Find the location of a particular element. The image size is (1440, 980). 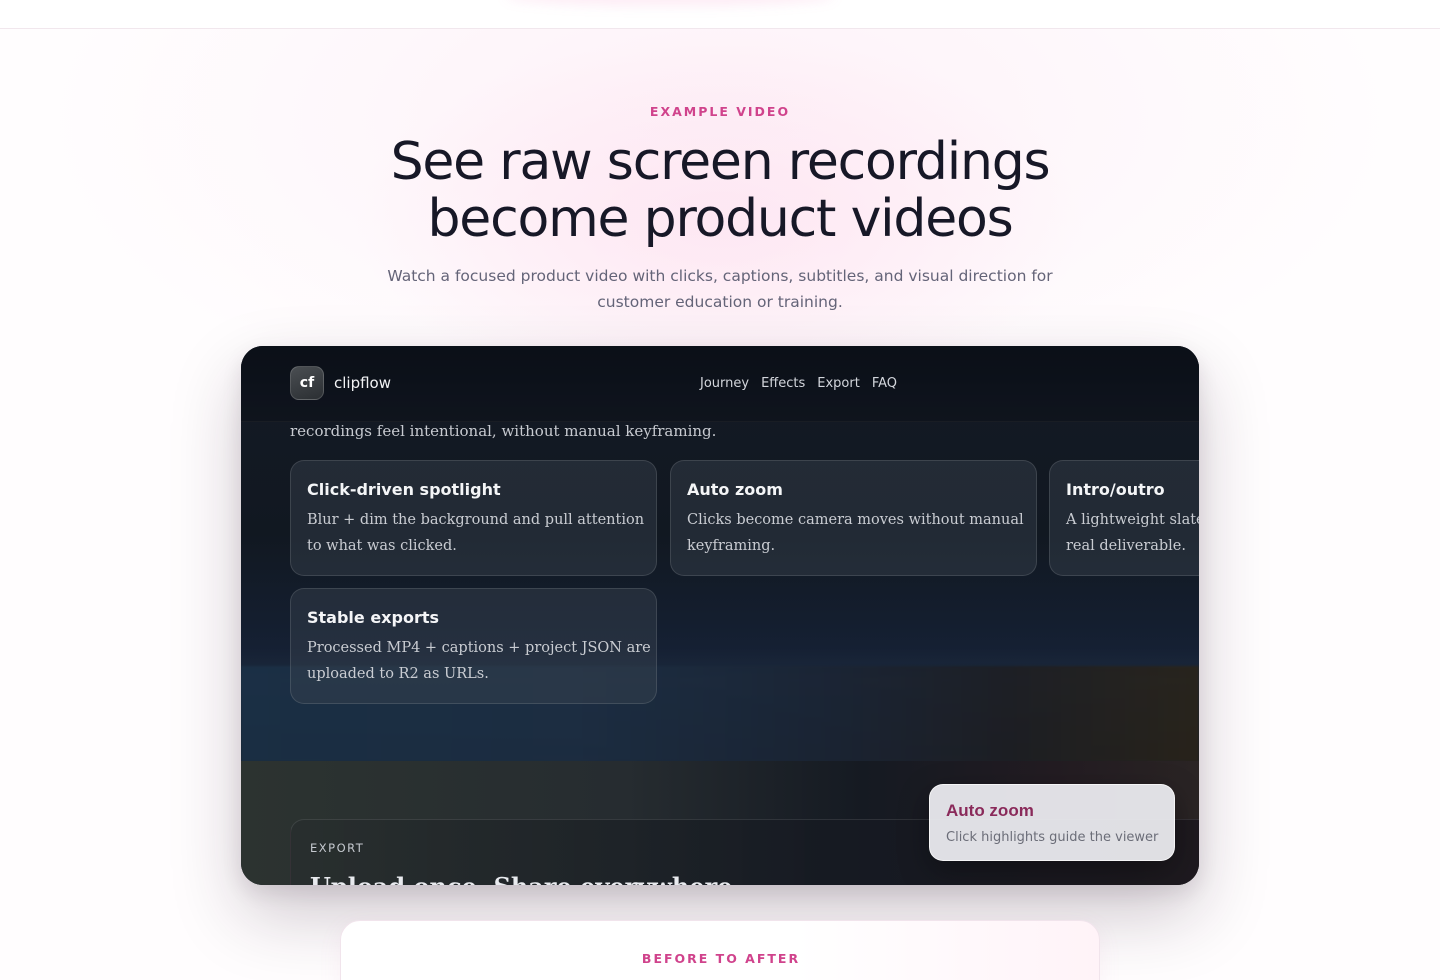

demo-nav-faq: FAQ is located at coordinates (884, 383).